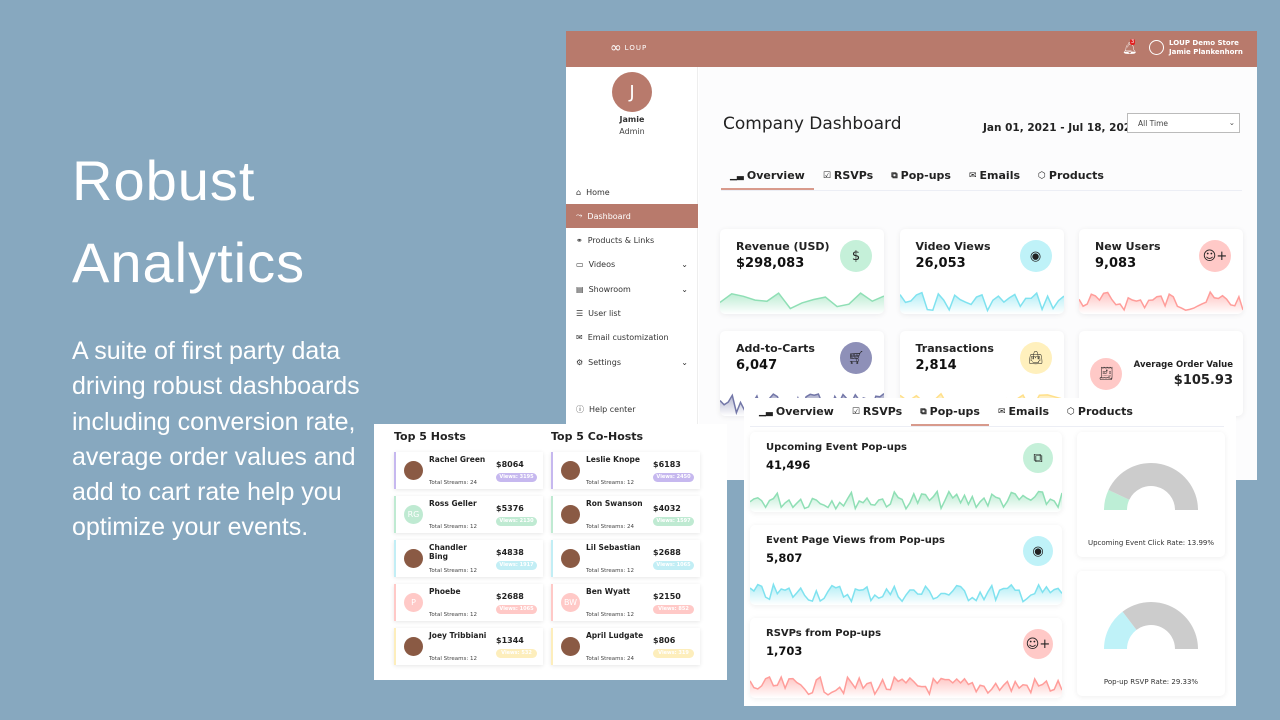  I want to click on link-icon: ⚭, so click(579, 241).